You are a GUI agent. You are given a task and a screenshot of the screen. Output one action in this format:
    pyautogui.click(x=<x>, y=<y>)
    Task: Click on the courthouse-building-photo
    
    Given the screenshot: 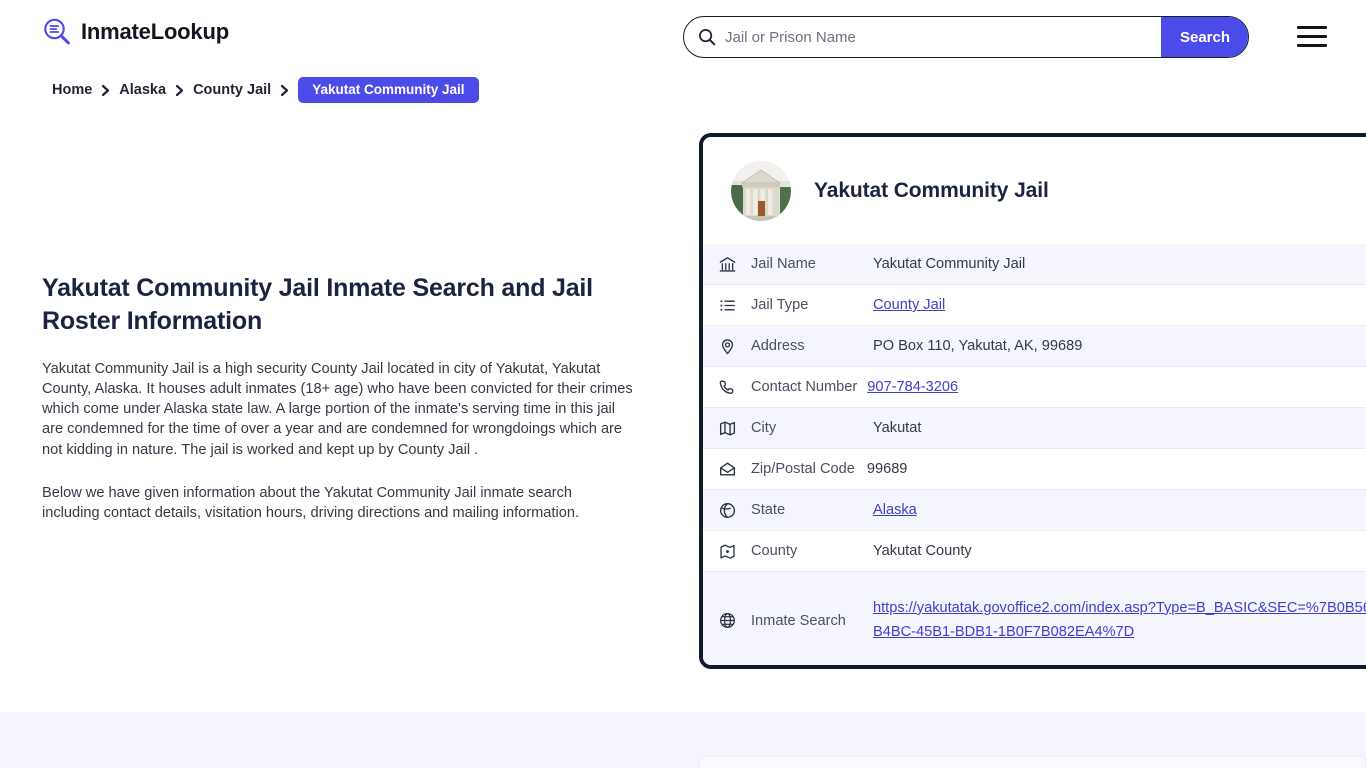 What is the action you would take?
    pyautogui.click(x=761, y=190)
    